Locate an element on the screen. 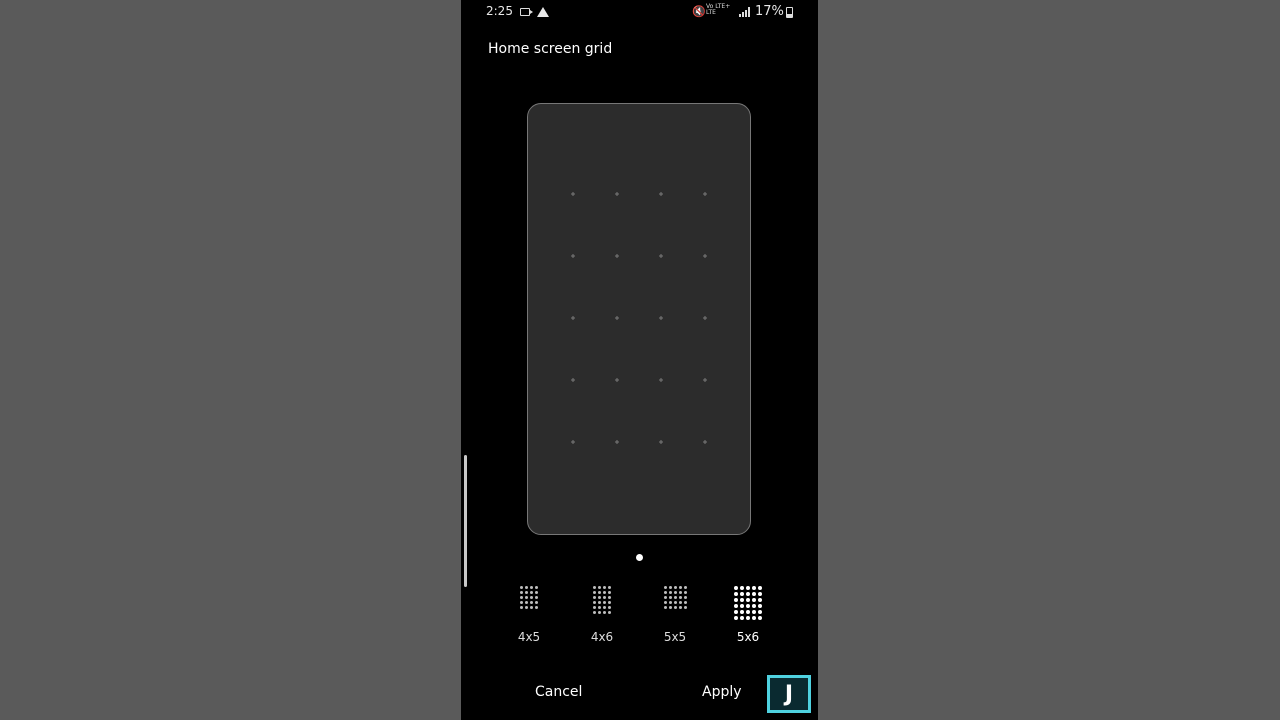 This screenshot has height=720, width=1280. video-camera-icon is located at coordinates (526, 12).